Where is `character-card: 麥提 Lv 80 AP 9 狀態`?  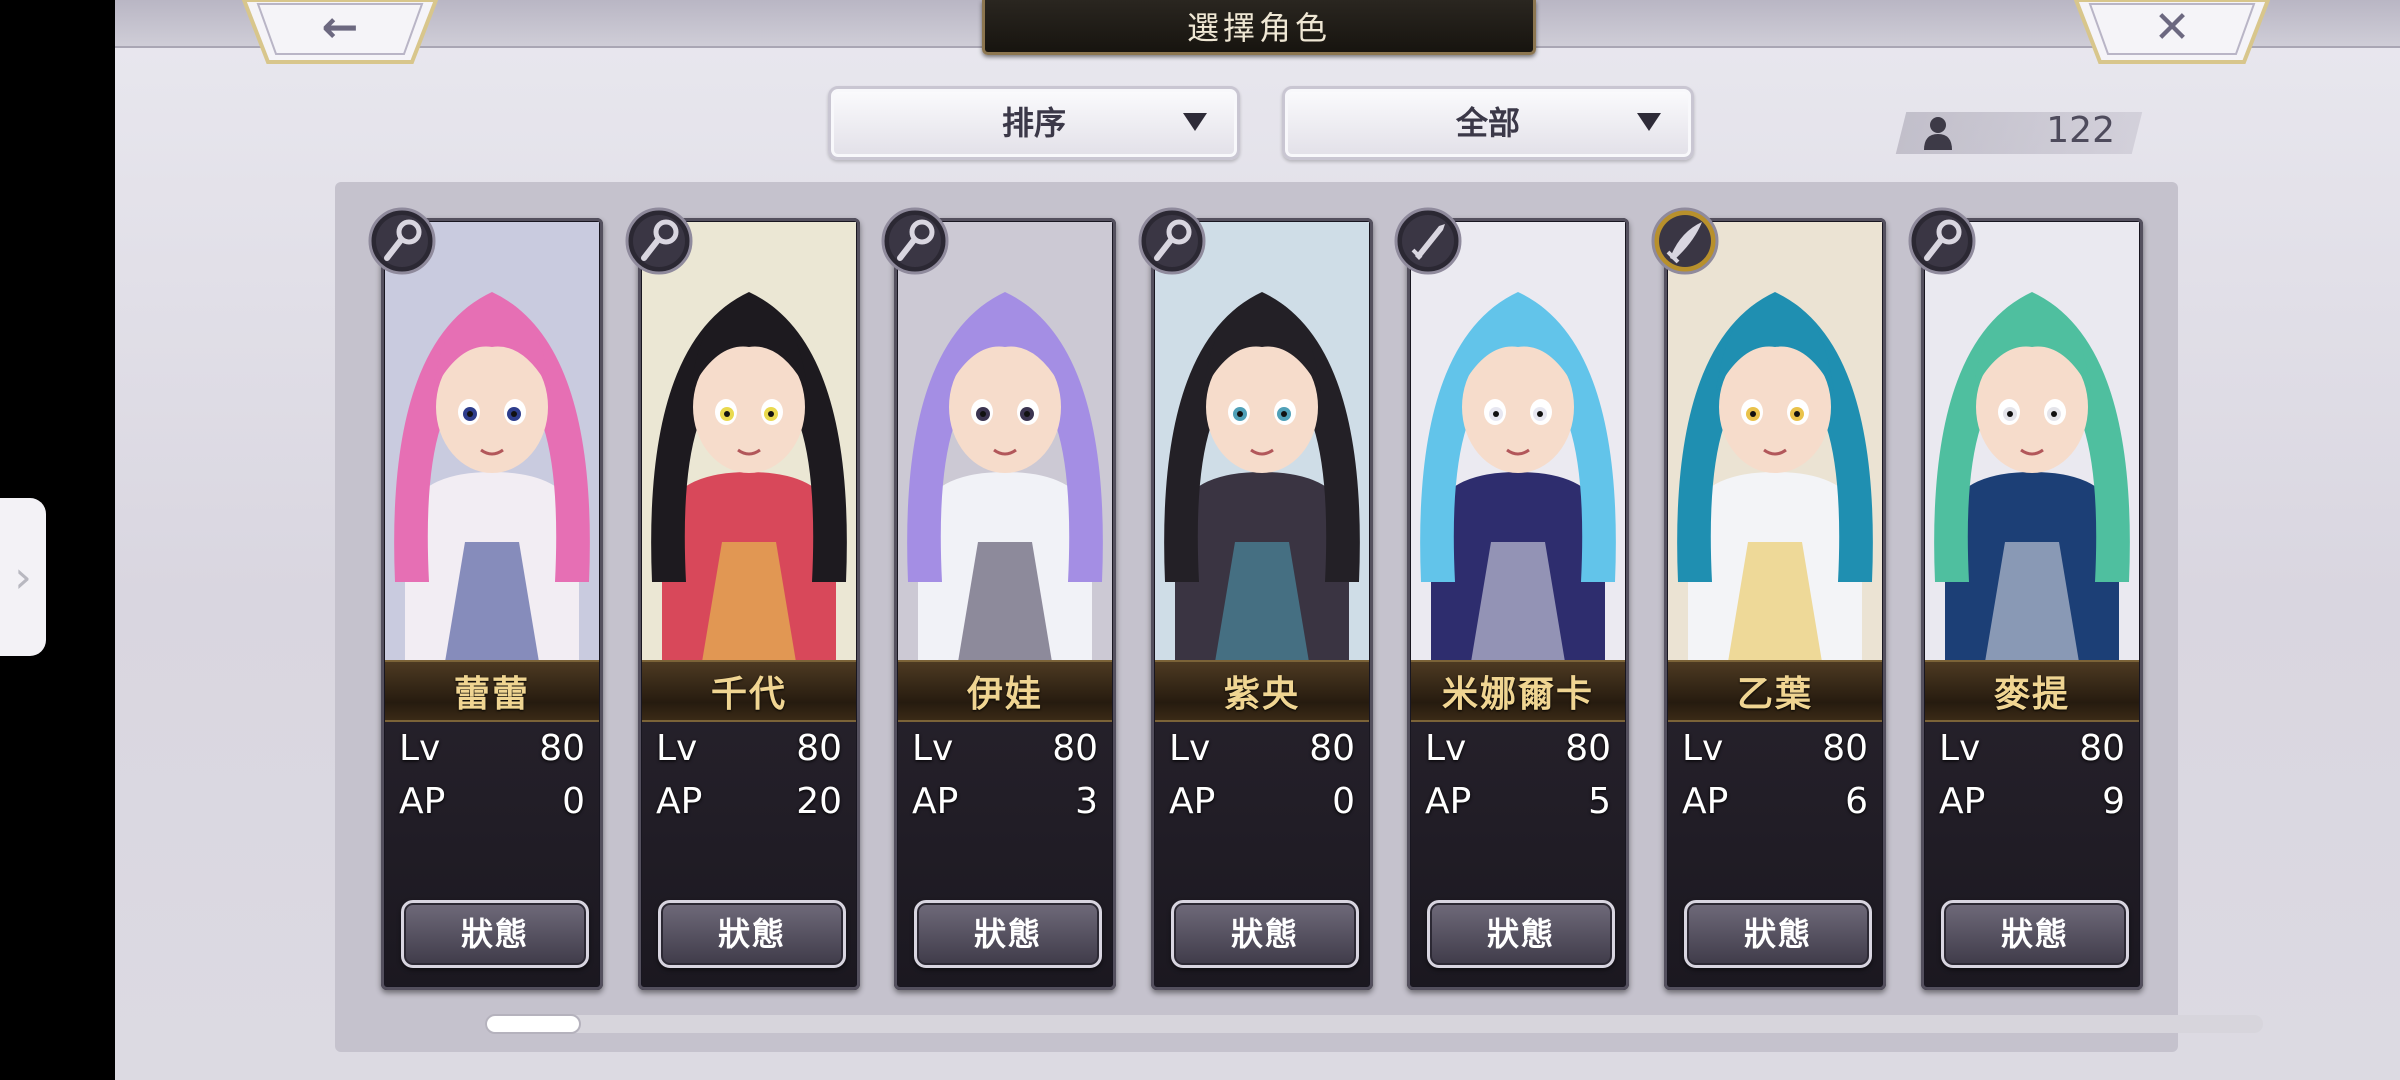 character-card: 麥提 Lv 80 AP 9 狀態 is located at coordinates (2032, 604).